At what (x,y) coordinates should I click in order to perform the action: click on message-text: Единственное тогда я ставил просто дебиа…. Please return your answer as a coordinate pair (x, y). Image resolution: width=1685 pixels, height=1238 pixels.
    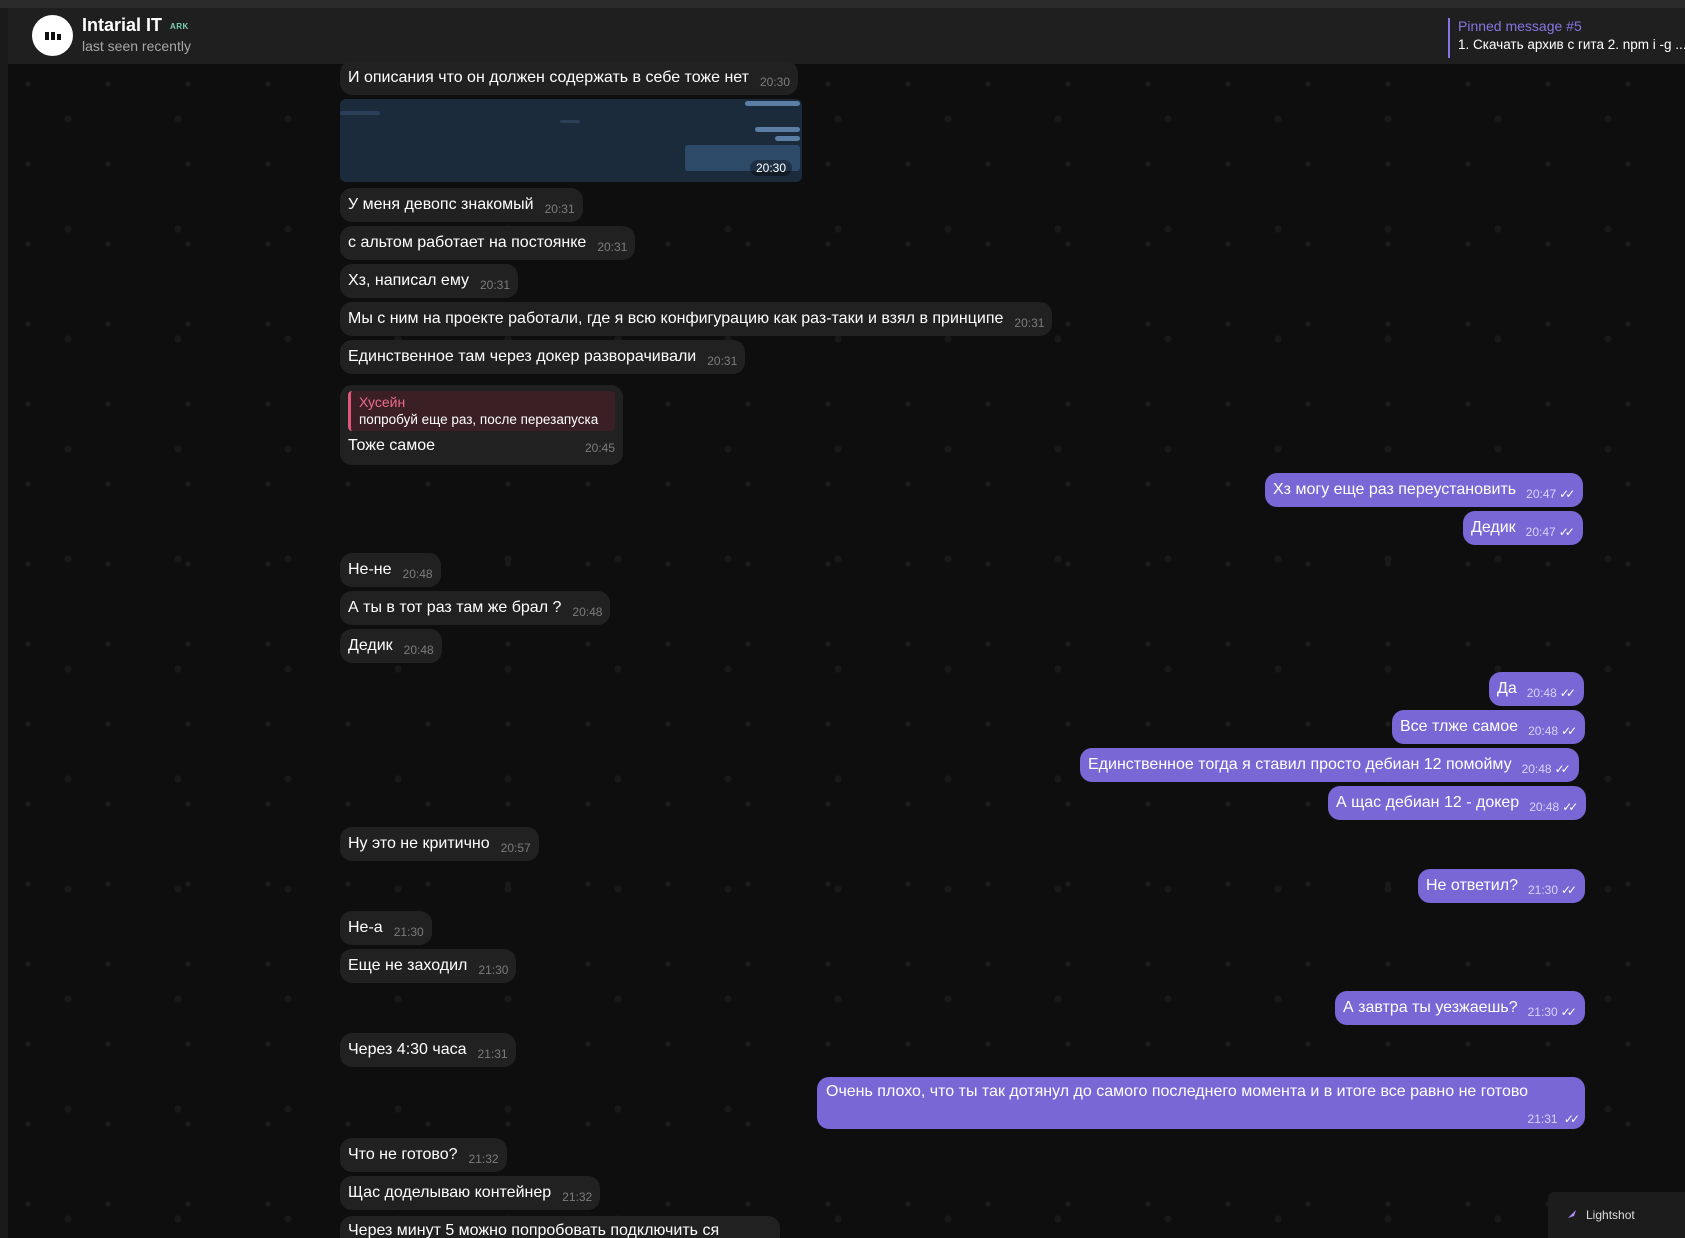
    Looking at the image, I should click on (1300, 764).